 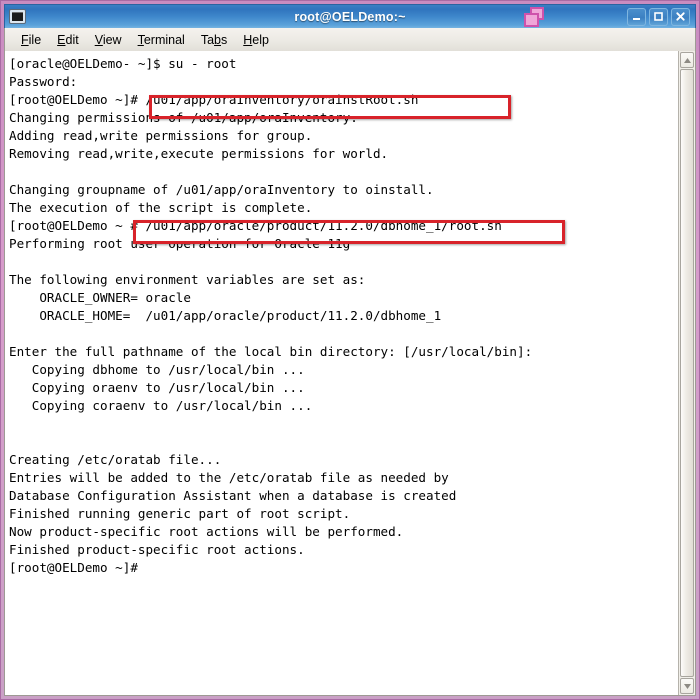 I want to click on terminal-line: Adding read,write permissions for group., so click(x=161, y=135).